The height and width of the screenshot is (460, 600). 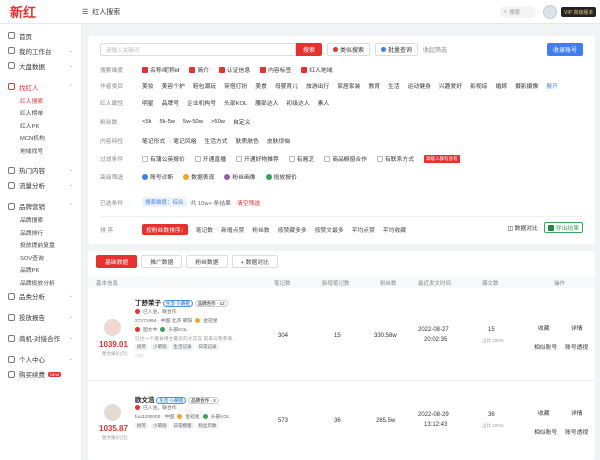 I want to click on sidebar-item-profile: 个人中心 ⌄, so click(x=40, y=359).